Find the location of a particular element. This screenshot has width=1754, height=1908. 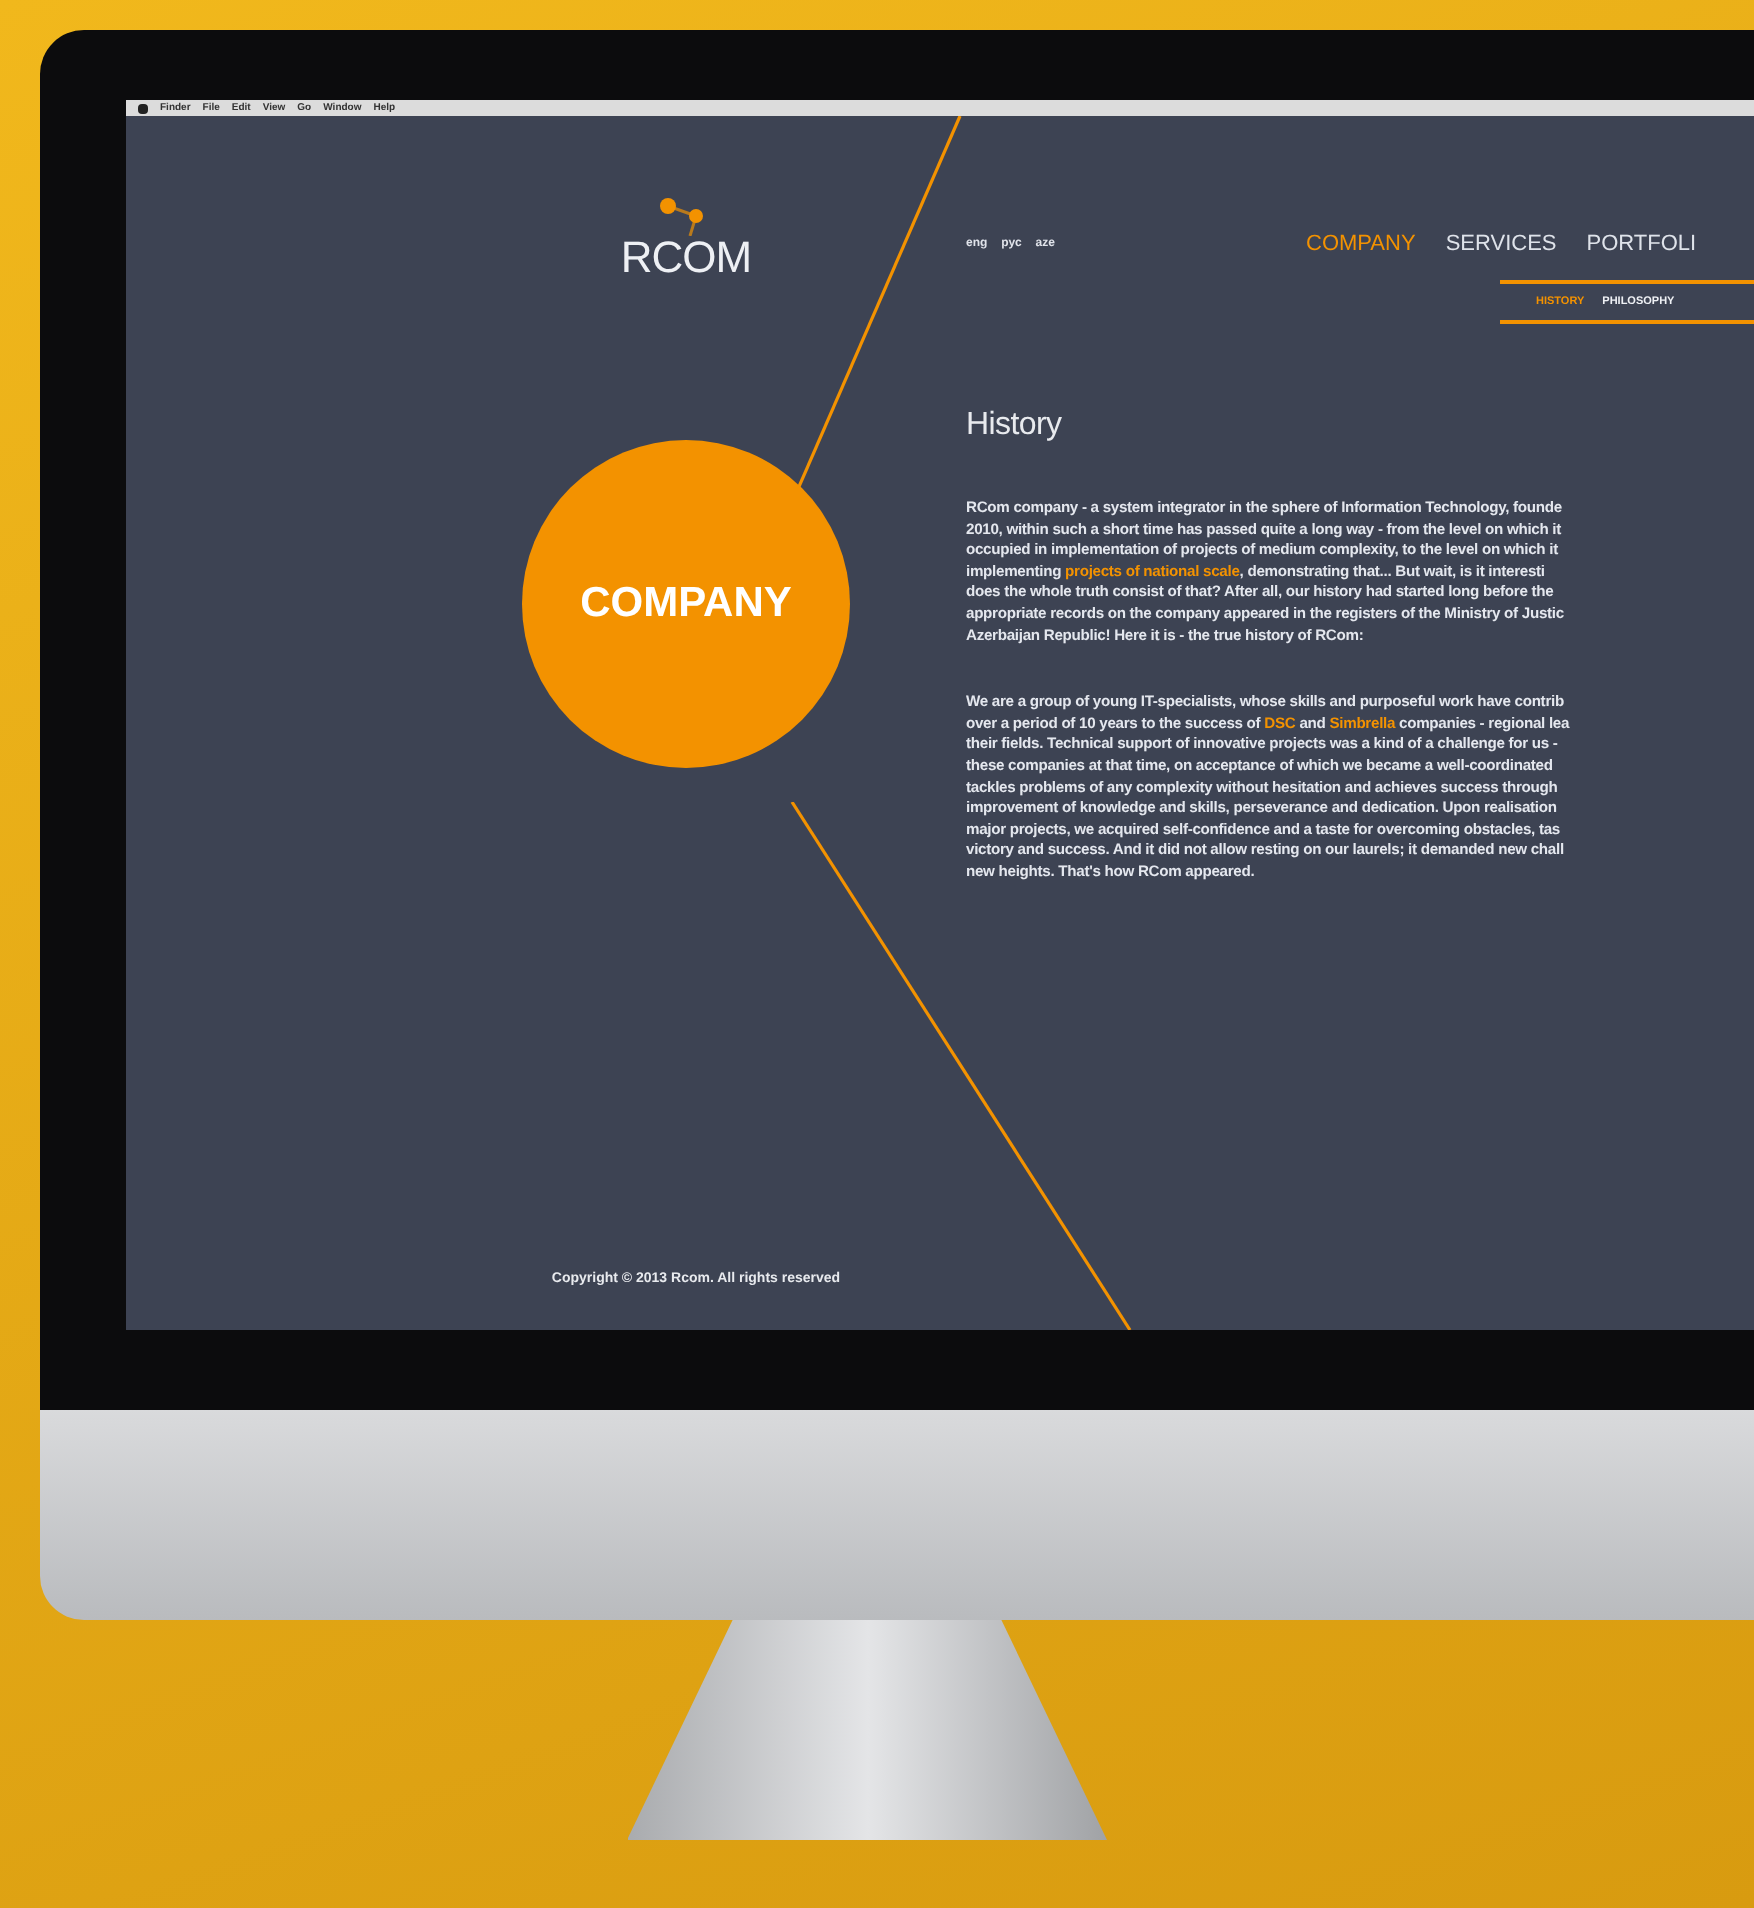

nav-link: SERVICES is located at coordinates (1501, 244).